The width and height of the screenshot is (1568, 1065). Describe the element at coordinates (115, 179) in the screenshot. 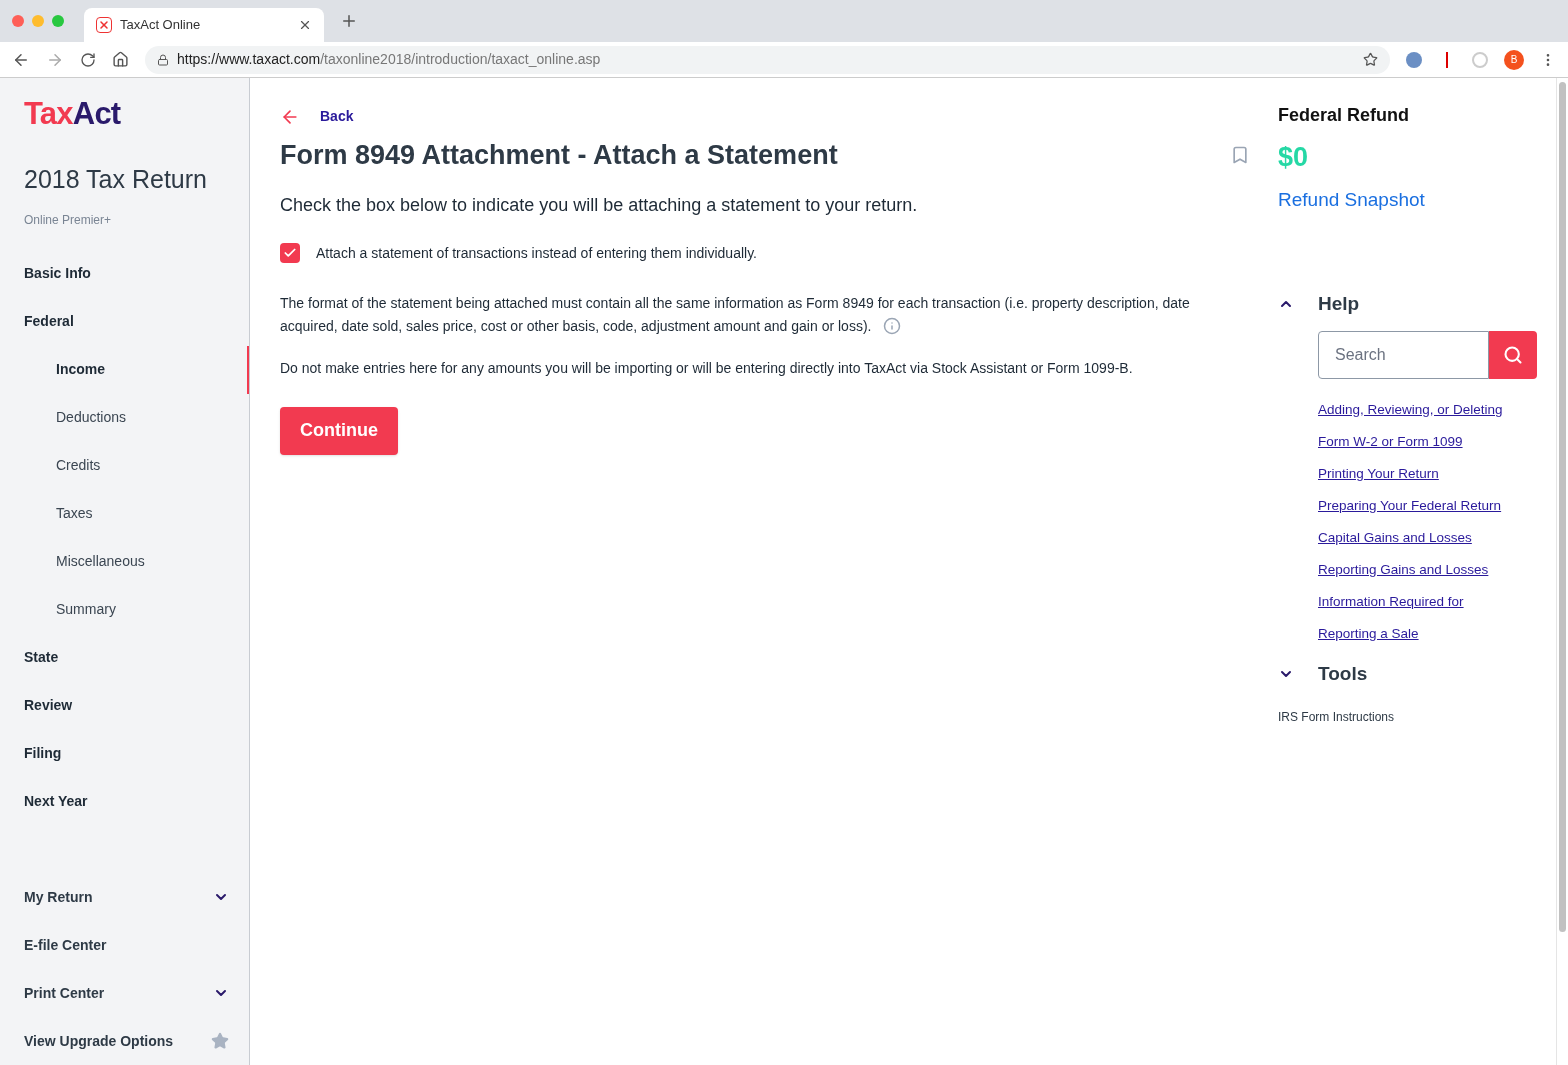

I see `return-title: 2018 Tax Return` at that location.